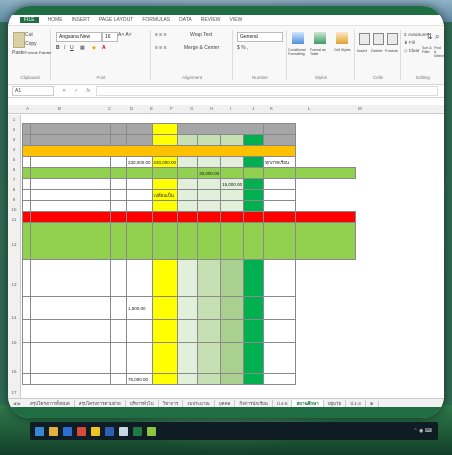  I want to click on clear-button: ◇ Clear, so click(411, 51).